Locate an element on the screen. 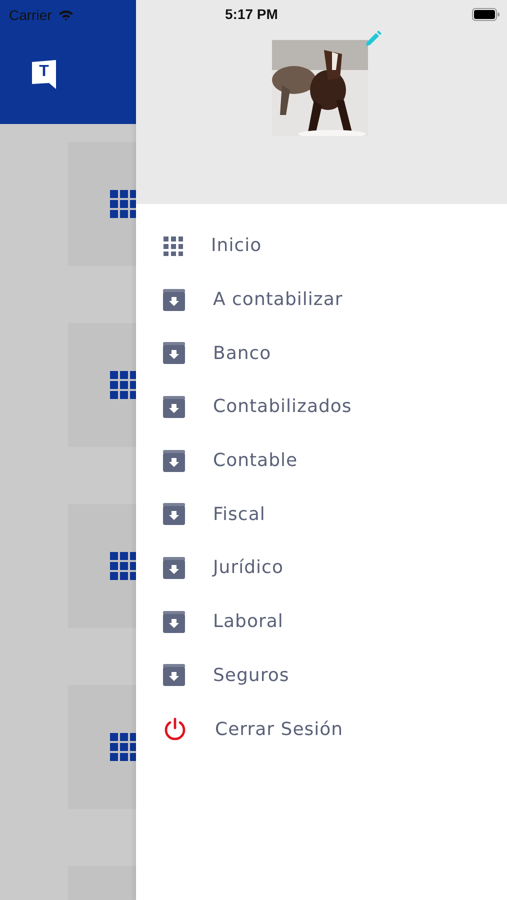 This screenshot has width=507, height=900. carrier-label: Carrier is located at coordinates (30, 15).